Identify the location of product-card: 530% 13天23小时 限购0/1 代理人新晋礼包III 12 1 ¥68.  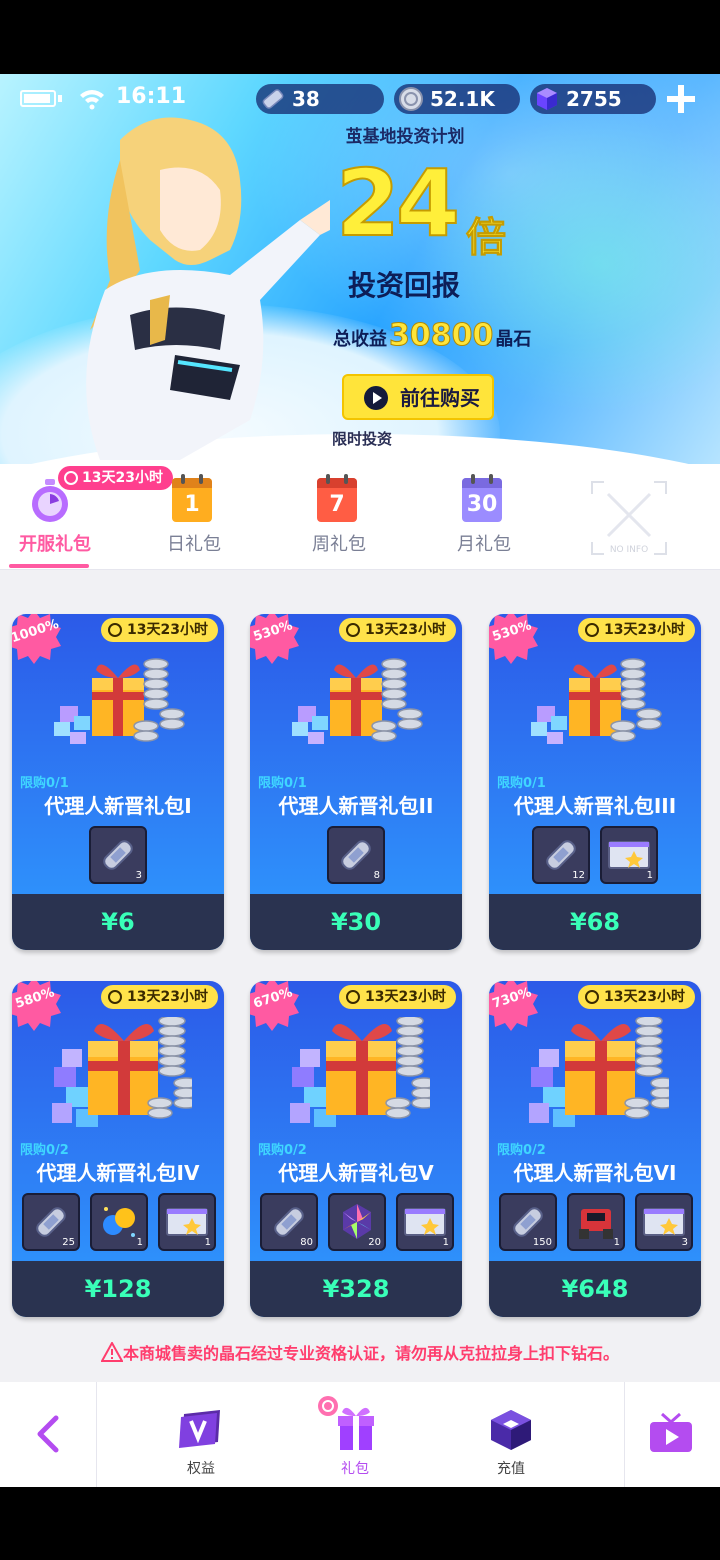
(595, 782).